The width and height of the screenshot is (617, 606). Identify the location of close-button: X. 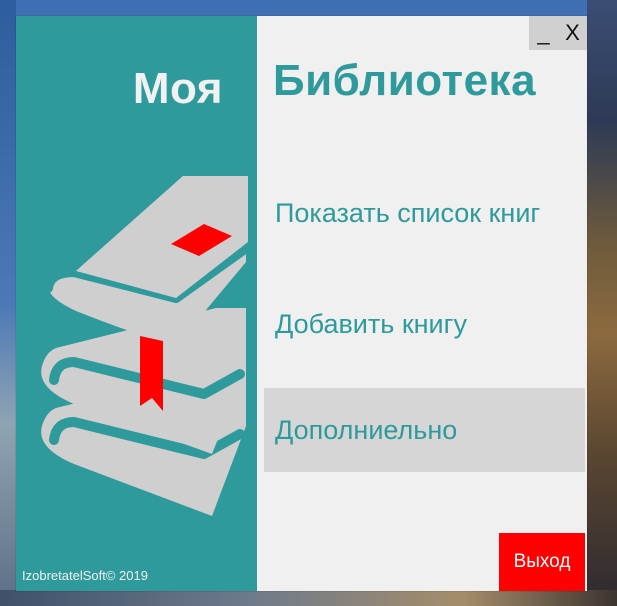
(573, 33).